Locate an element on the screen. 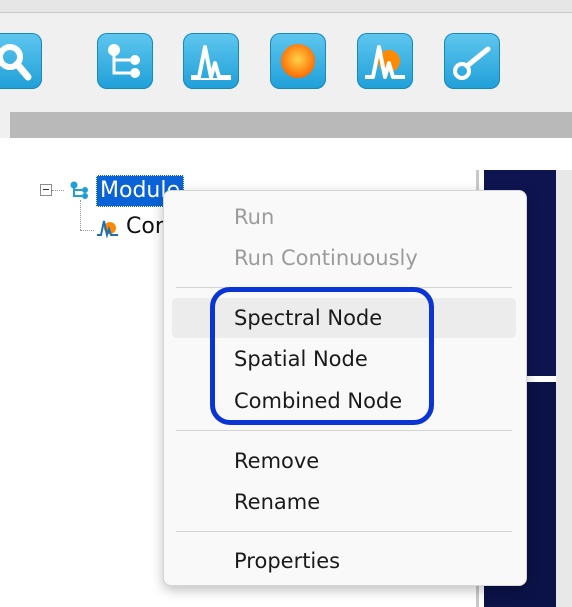 Image resolution: width=572 pixels, height=607 pixels. search-icon is located at coordinates (16, 62).